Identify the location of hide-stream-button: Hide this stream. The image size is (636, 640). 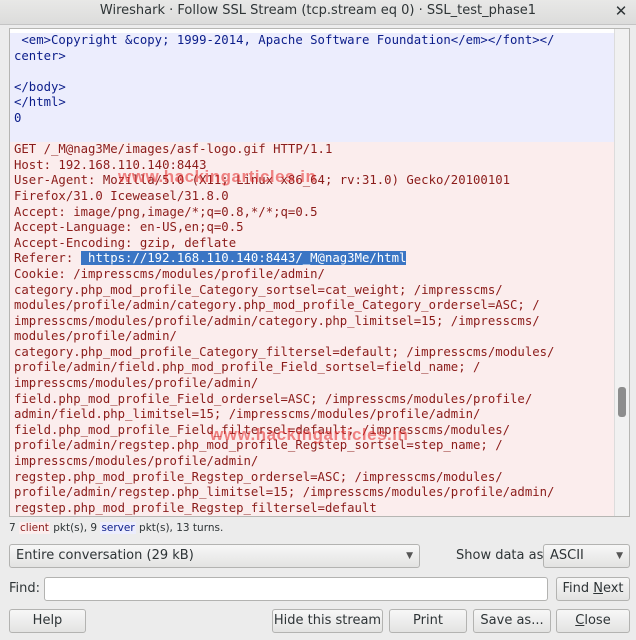
(327, 621).